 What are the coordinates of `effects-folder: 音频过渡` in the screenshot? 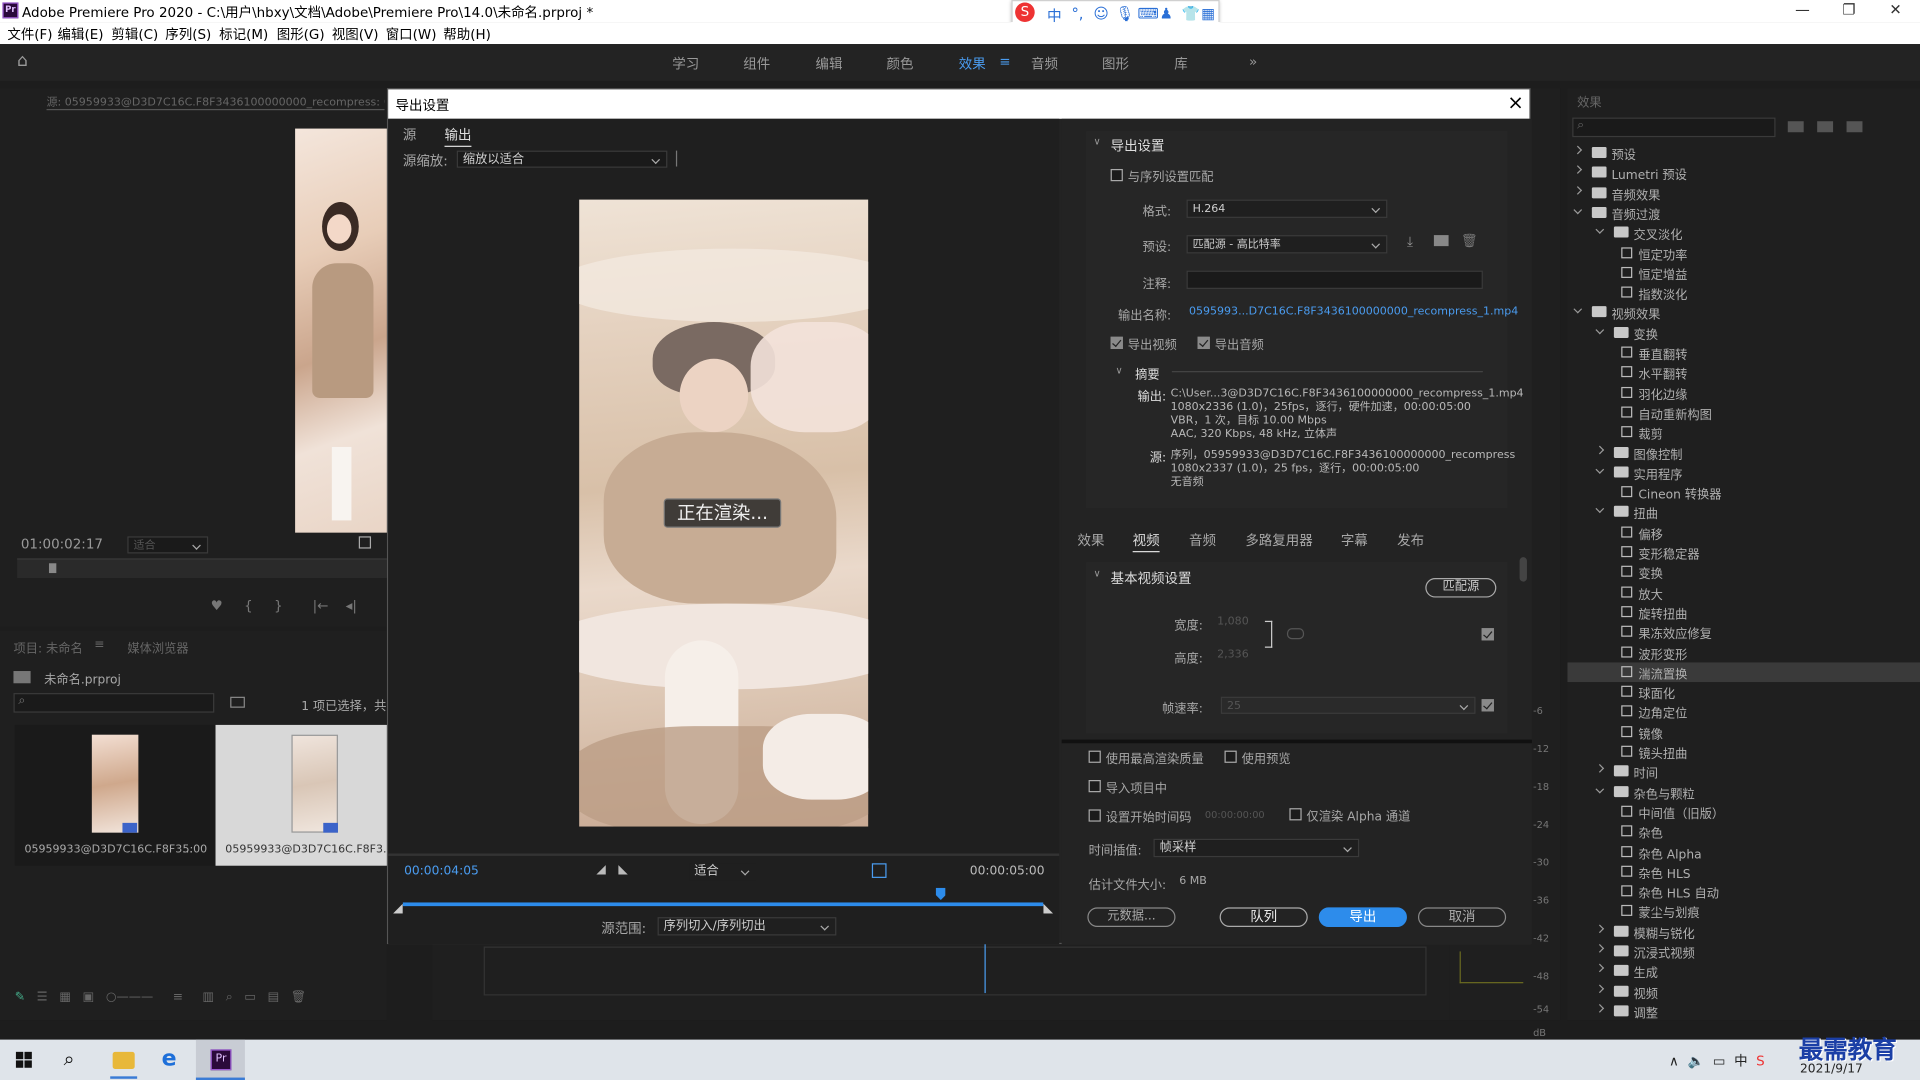 It's located at (1743, 213).